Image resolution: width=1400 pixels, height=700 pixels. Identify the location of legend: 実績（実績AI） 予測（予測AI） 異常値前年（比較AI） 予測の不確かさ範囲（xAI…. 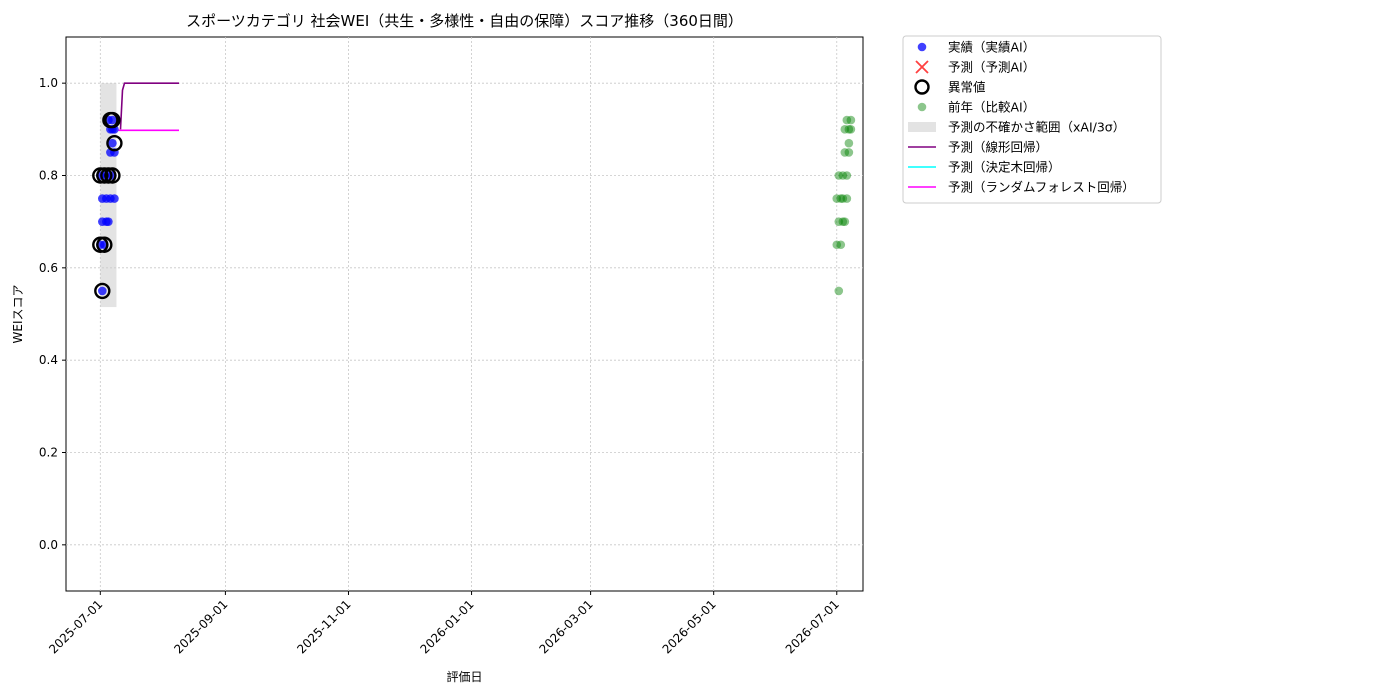
(1032, 119).